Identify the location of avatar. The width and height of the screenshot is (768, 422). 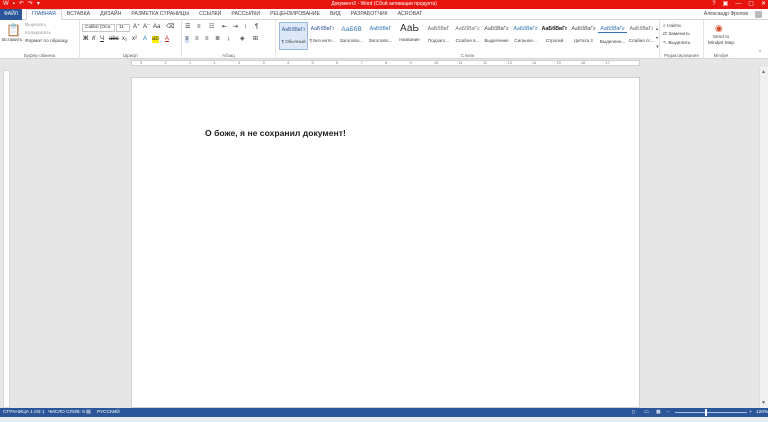
(758, 14).